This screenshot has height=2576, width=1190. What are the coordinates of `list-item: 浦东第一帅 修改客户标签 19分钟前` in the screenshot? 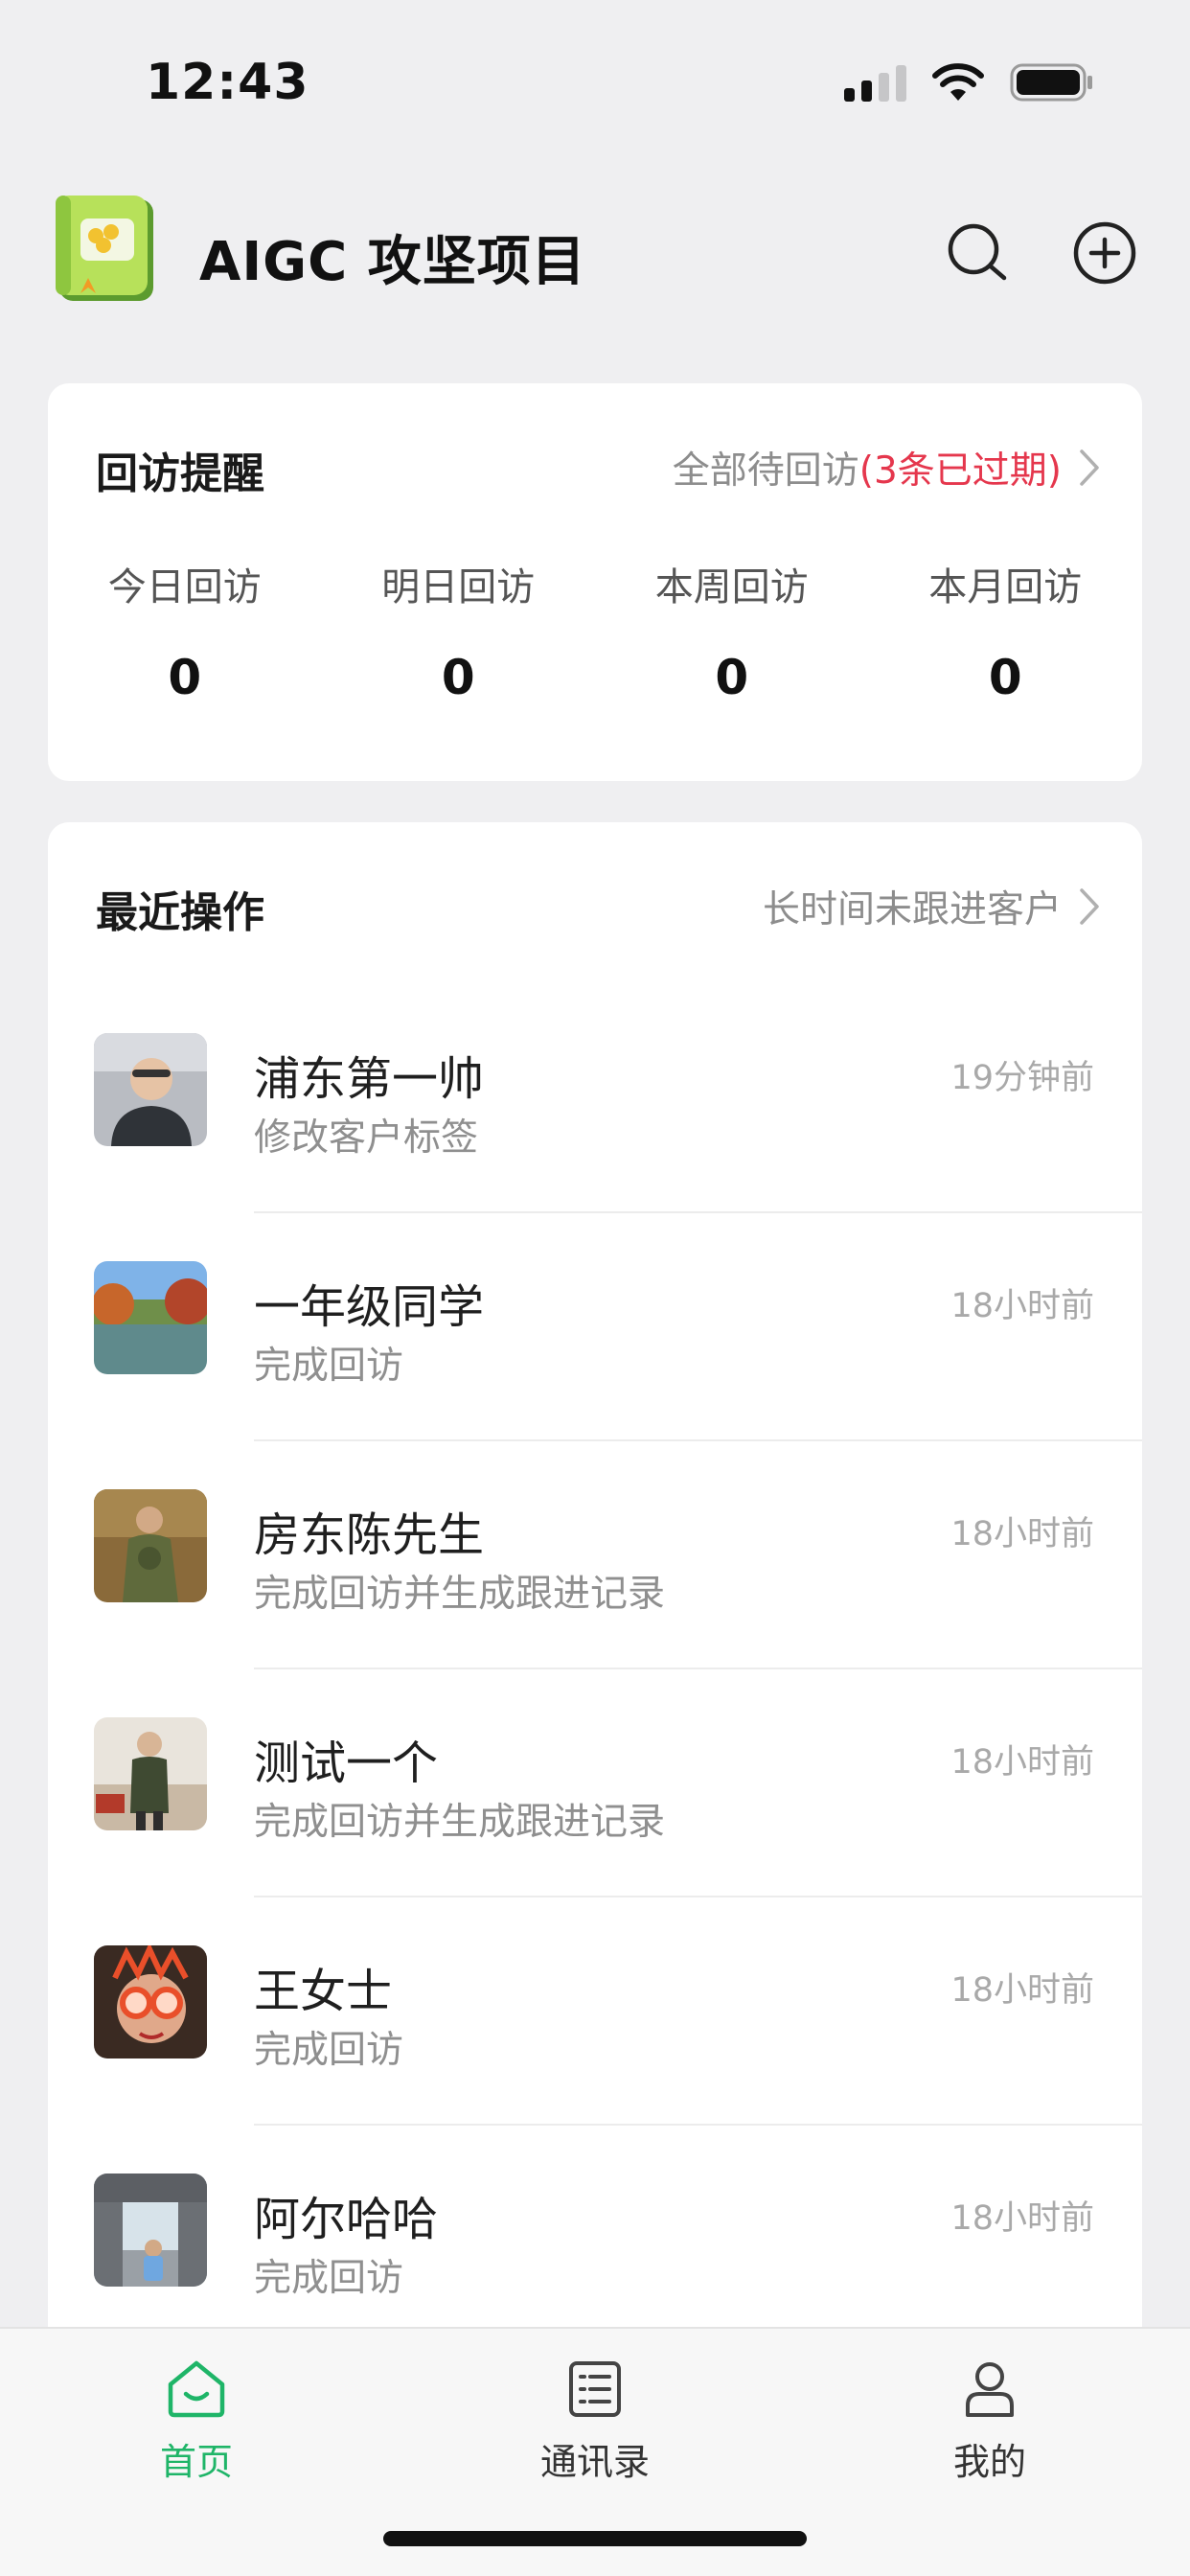 It's located at (595, 1099).